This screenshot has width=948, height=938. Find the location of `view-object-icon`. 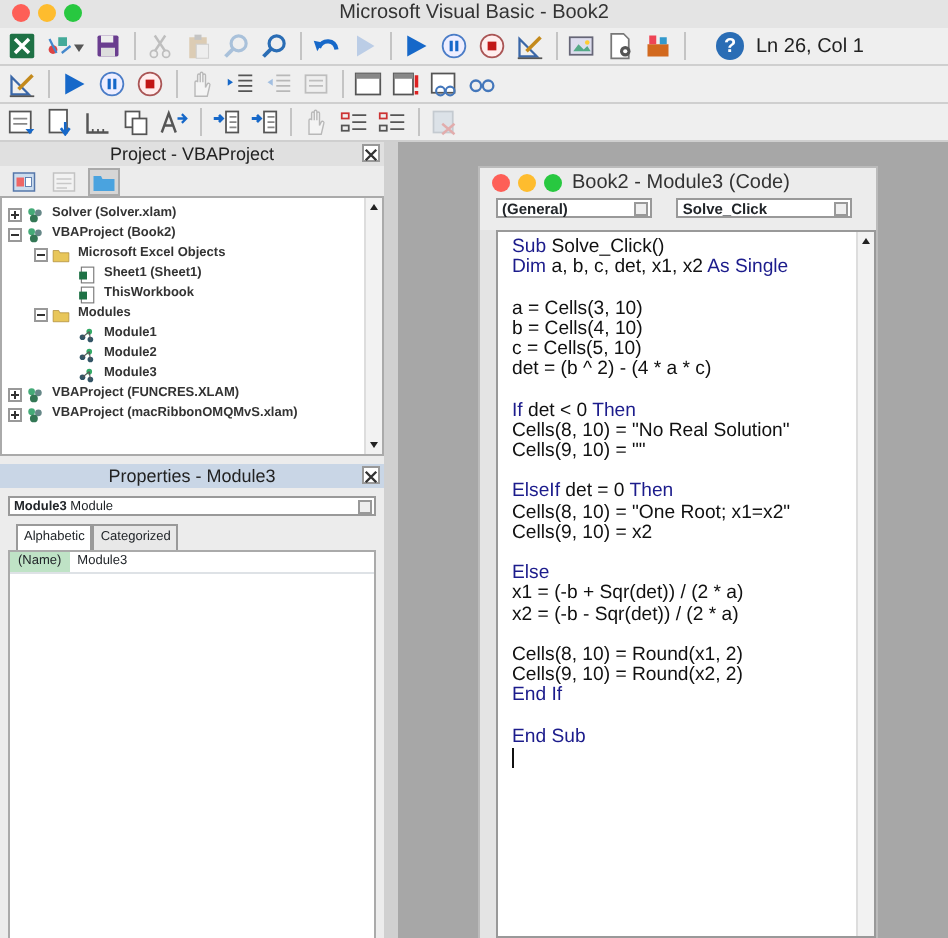

view-object-icon is located at coordinates (24, 181).